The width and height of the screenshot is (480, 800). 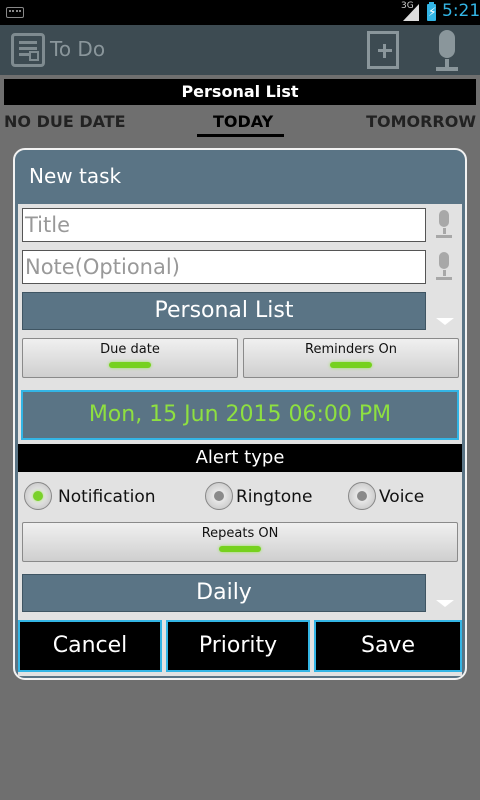 I want to click on title-mic-icon, so click(x=444, y=225).